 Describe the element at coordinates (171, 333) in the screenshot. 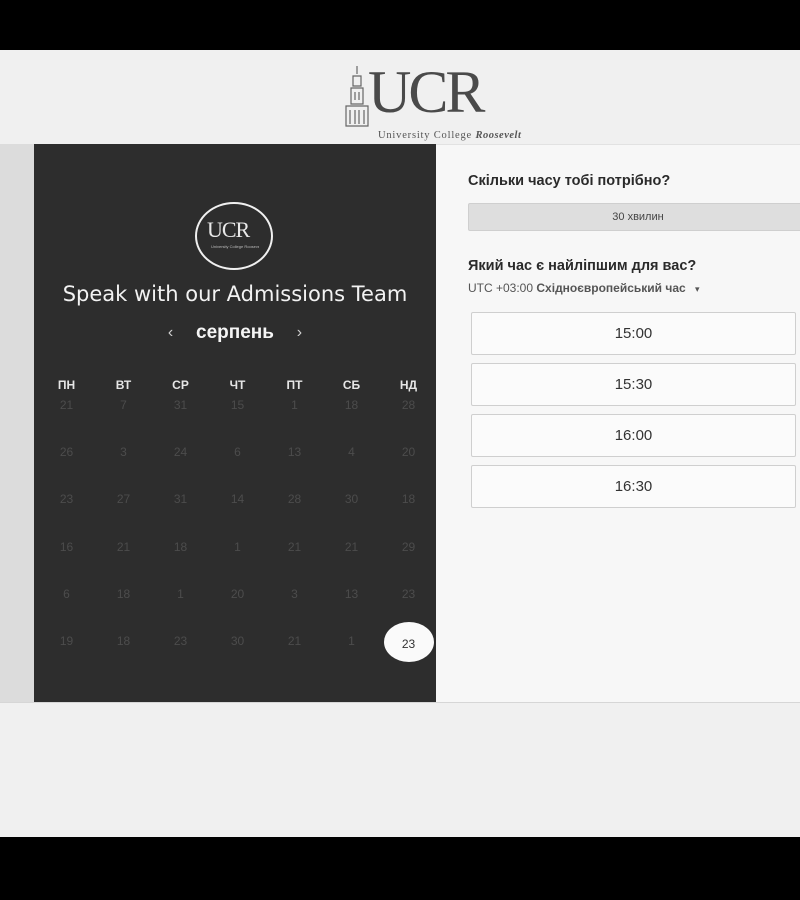

I see `chevron-left-icon: ‹` at that location.